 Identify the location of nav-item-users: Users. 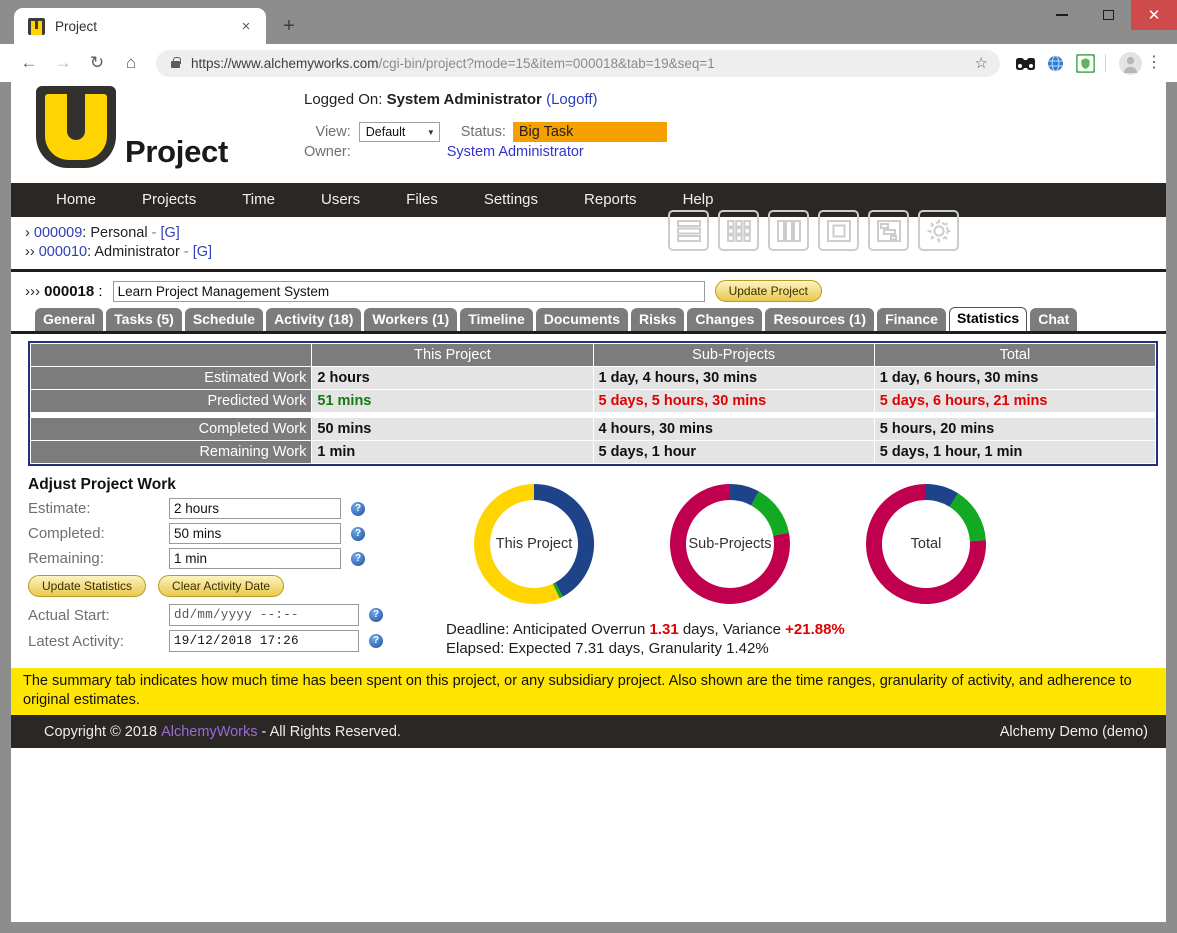
(340, 200).